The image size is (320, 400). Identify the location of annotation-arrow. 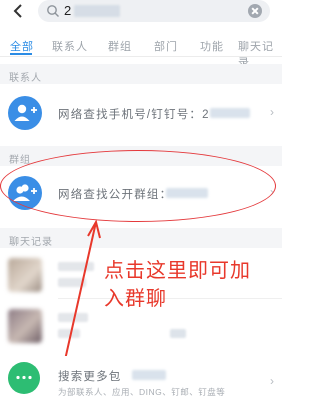
(78, 309).